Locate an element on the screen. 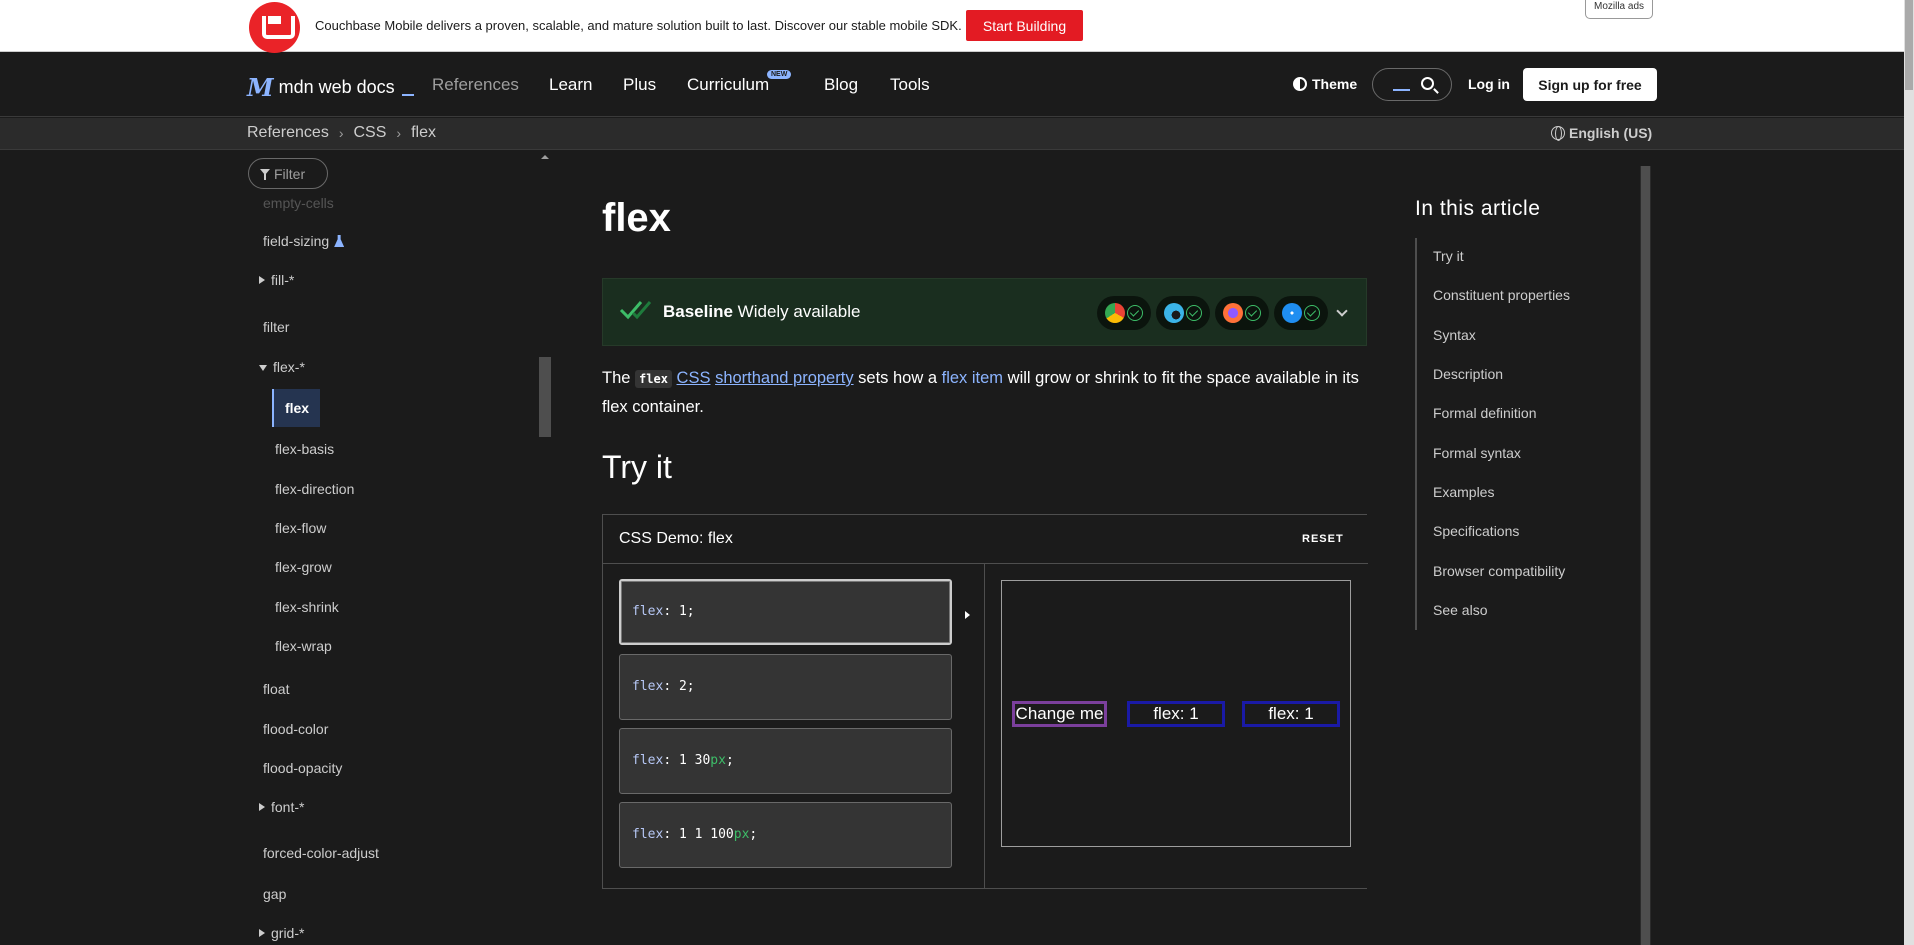  toc-item-constituent-properties: Constituent properties is located at coordinates (1501, 295).